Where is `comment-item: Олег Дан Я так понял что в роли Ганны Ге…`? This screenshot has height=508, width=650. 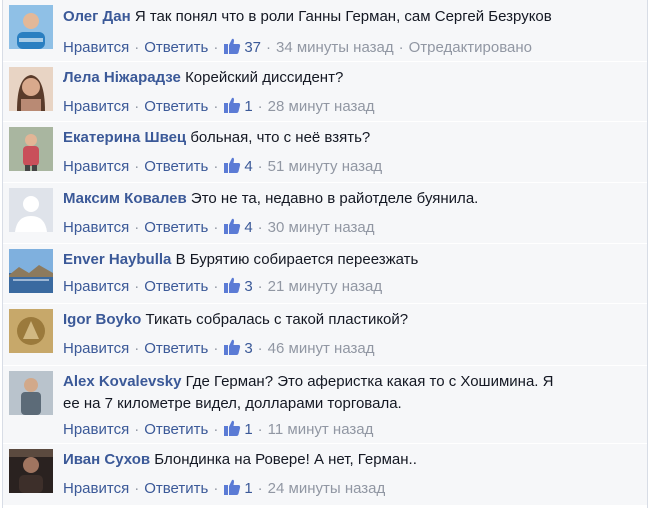 comment-item: Олег Дан Я так понял что в роли Ганны Ге… is located at coordinates (325, 31).